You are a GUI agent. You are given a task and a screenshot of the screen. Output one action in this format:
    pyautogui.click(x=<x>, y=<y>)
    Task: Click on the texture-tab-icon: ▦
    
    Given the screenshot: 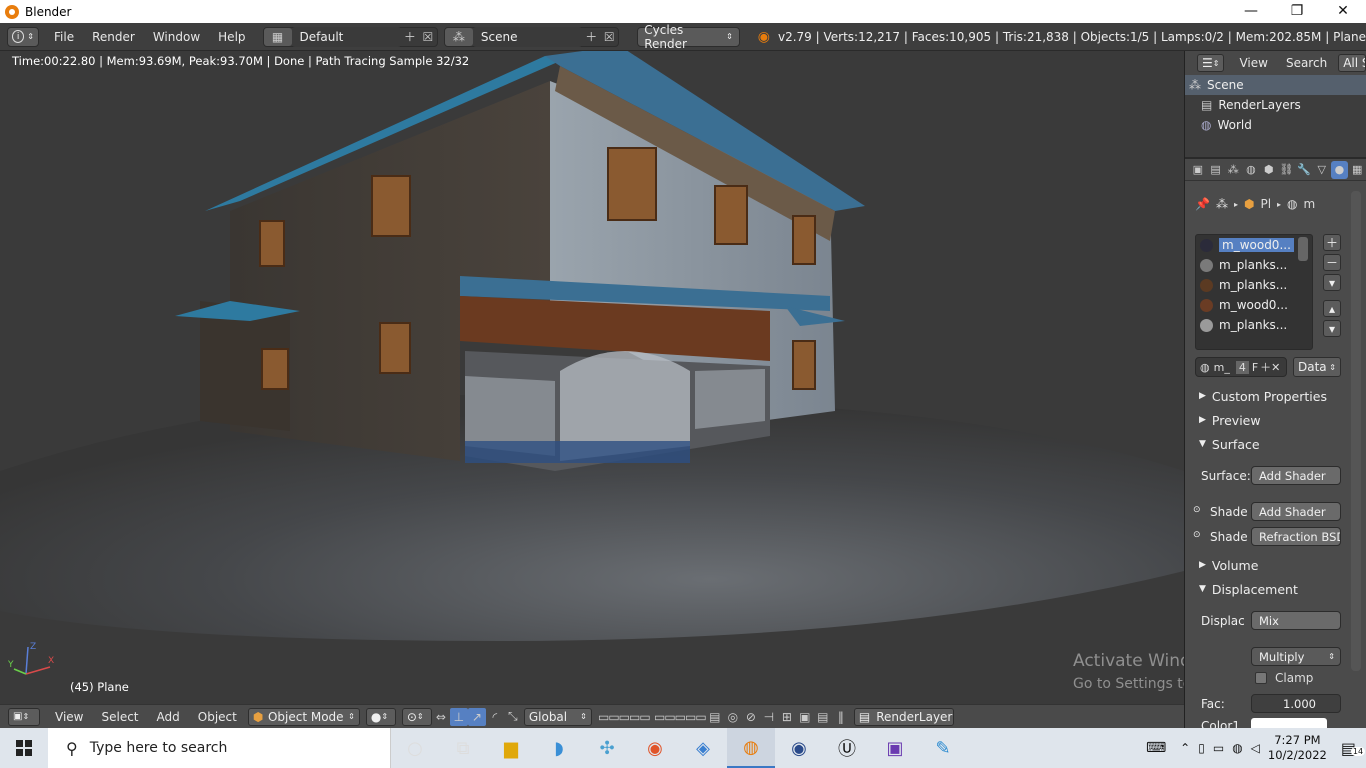 What is the action you would take?
    pyautogui.click(x=1357, y=170)
    